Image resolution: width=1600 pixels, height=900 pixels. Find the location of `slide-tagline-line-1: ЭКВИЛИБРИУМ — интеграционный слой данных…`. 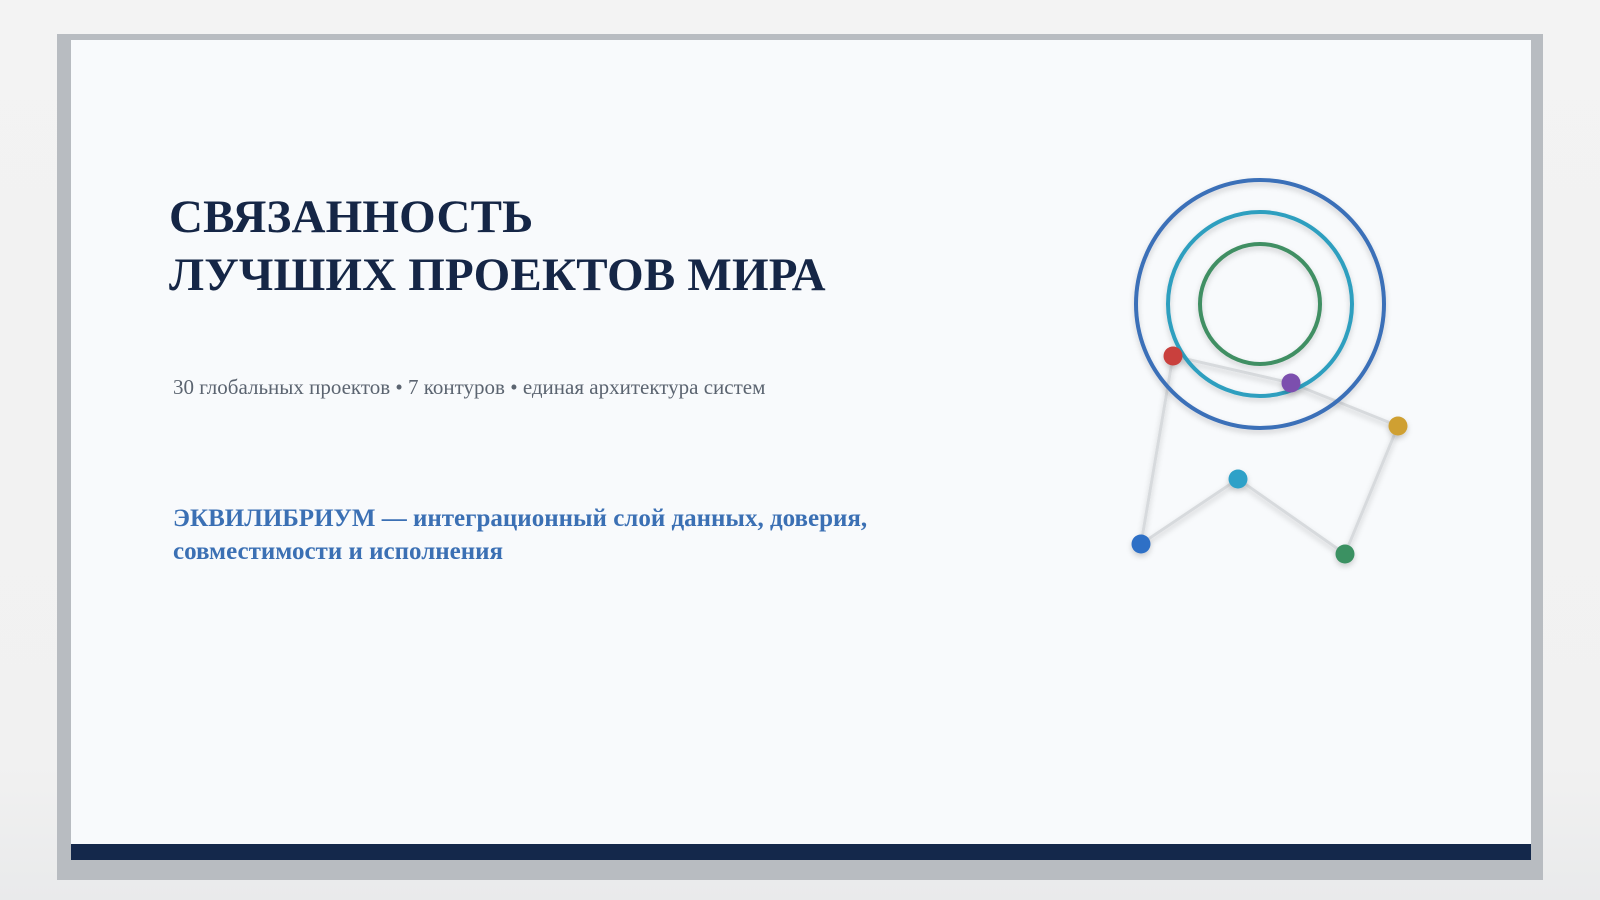

slide-tagline-line-1: ЭКВИЛИБРИУМ — интеграционный слой данных… is located at coordinates (520, 518).